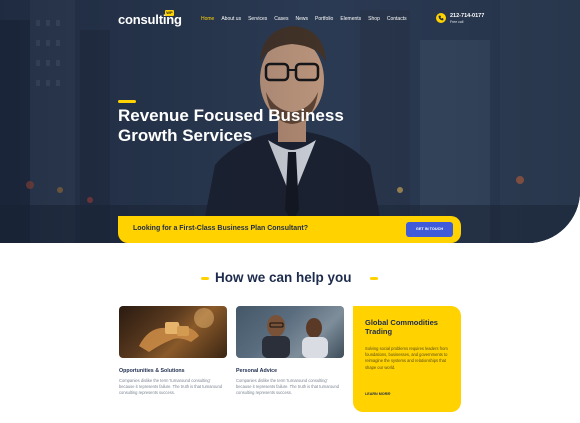 Image resolution: width=580 pixels, height=423 pixels. What do you see at coordinates (397, 19) in the screenshot?
I see `nav-item-contacts: Contacts` at bounding box center [397, 19].